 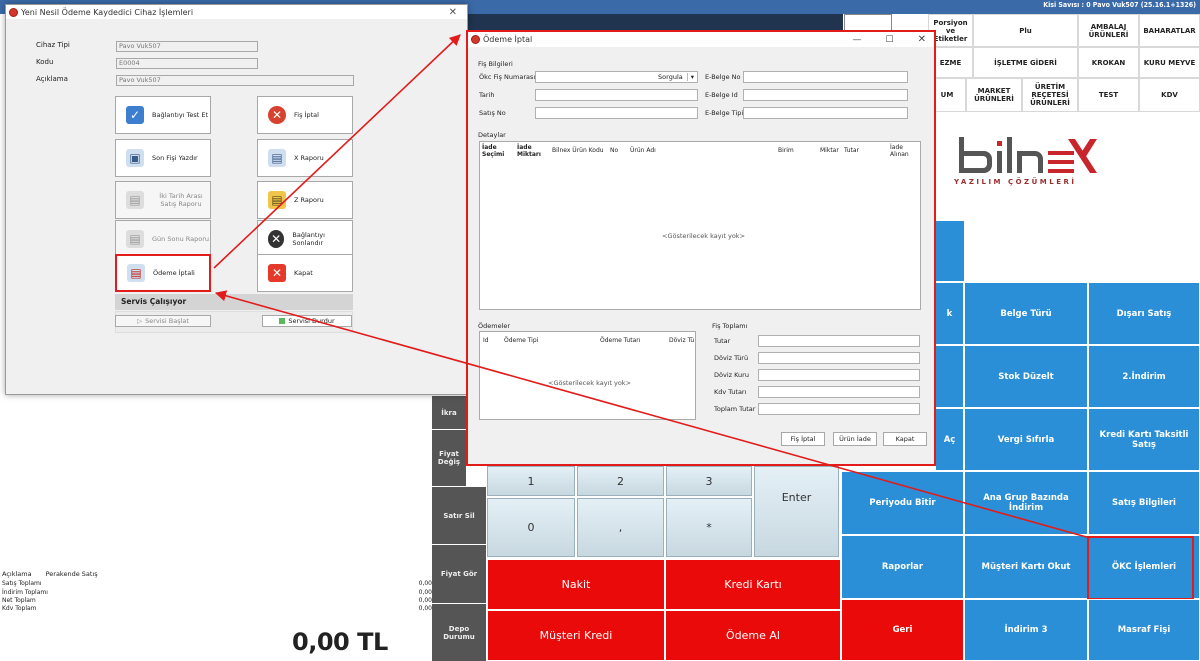 What do you see at coordinates (305, 200) in the screenshot?
I see `z-raporu-button: ▤ Z Raporu` at bounding box center [305, 200].